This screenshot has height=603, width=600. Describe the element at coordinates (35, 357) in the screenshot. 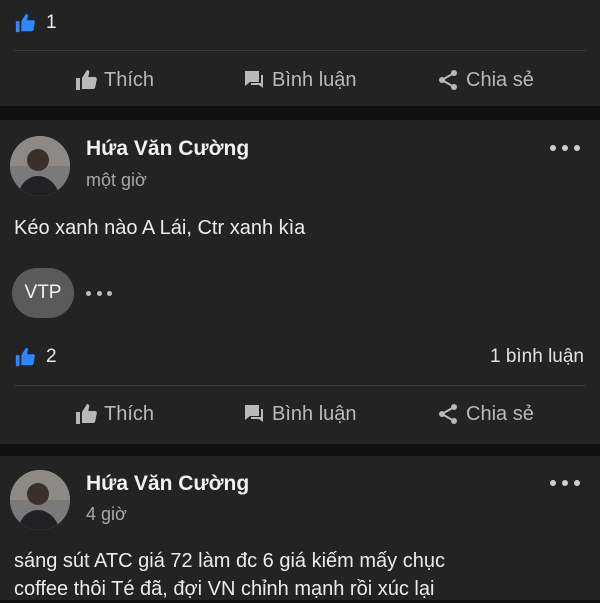

I see `like-summary: 2` at that location.